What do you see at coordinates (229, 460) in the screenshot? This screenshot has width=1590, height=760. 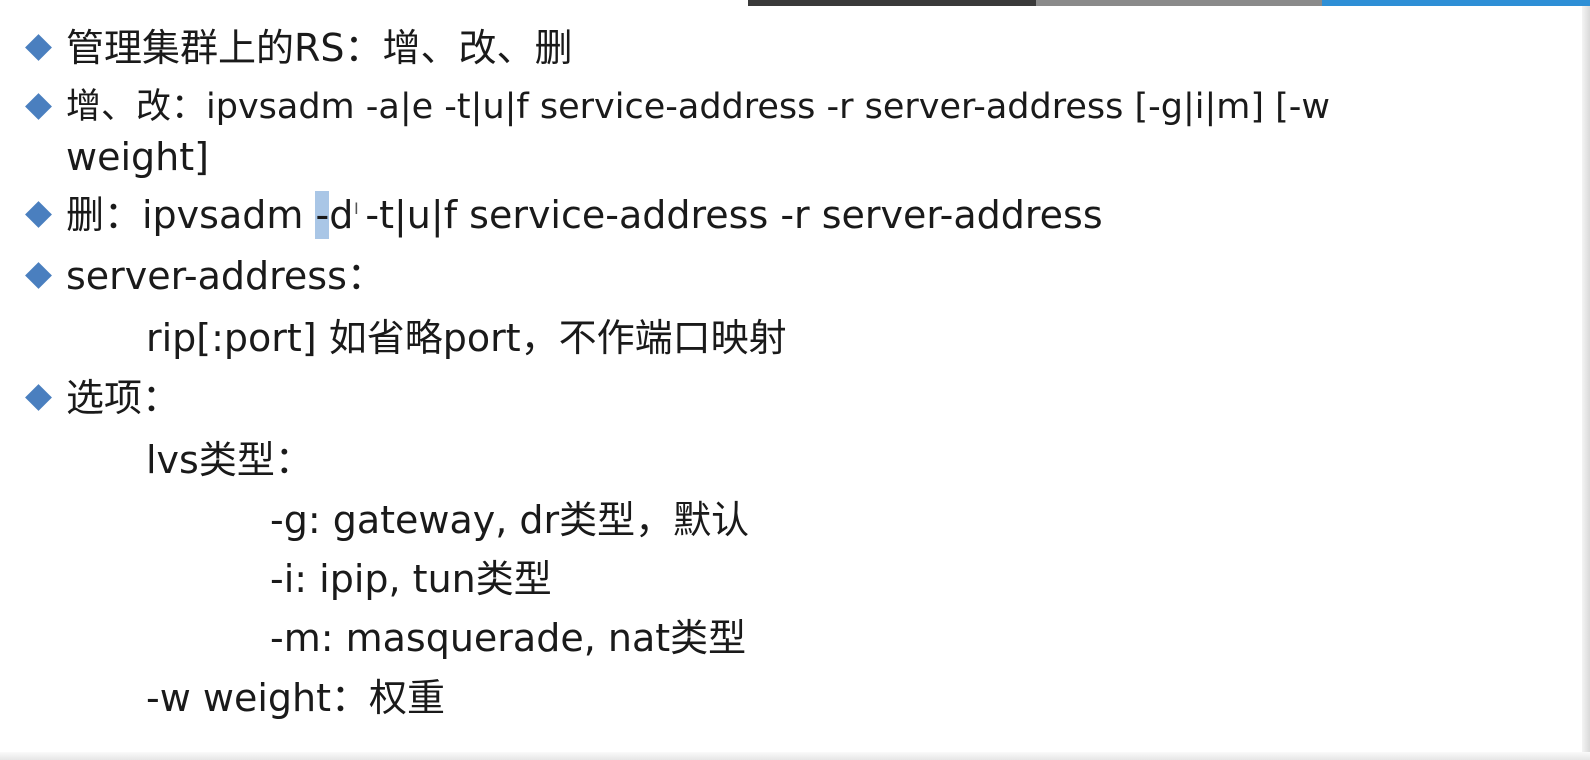 I see `slide-line-lvs-type: lvs类型：` at bounding box center [229, 460].